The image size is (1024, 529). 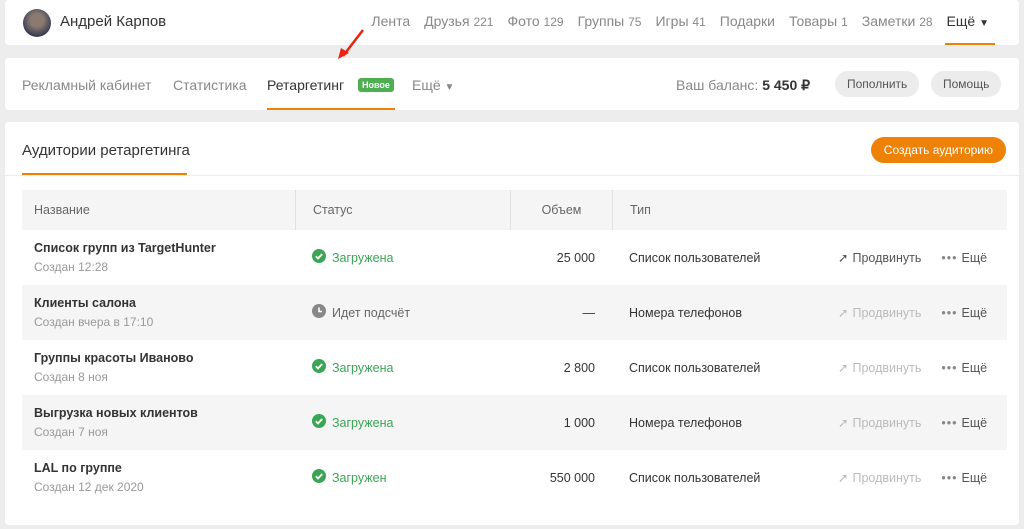 What do you see at coordinates (371, 312) in the screenshot?
I see `status-text: Идет подсчёт` at bounding box center [371, 312].